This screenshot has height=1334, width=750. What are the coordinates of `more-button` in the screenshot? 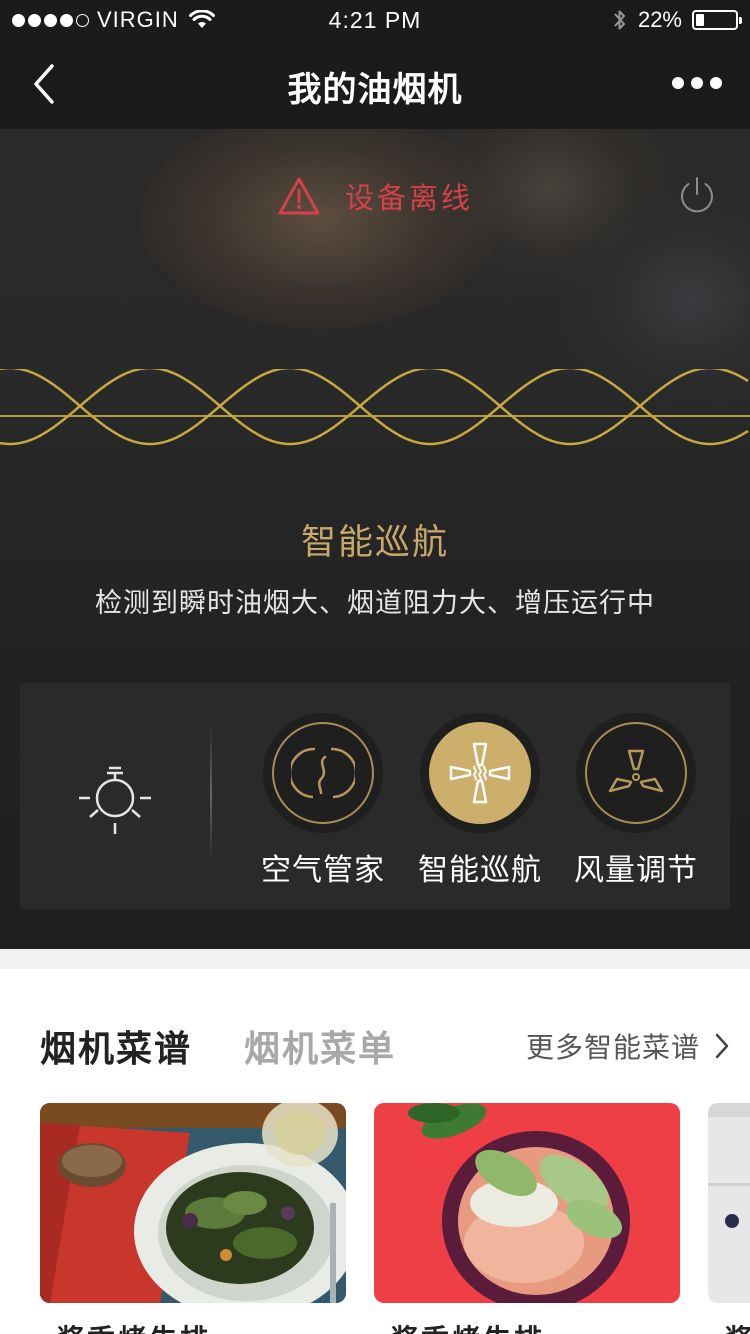 It's located at (697, 83).